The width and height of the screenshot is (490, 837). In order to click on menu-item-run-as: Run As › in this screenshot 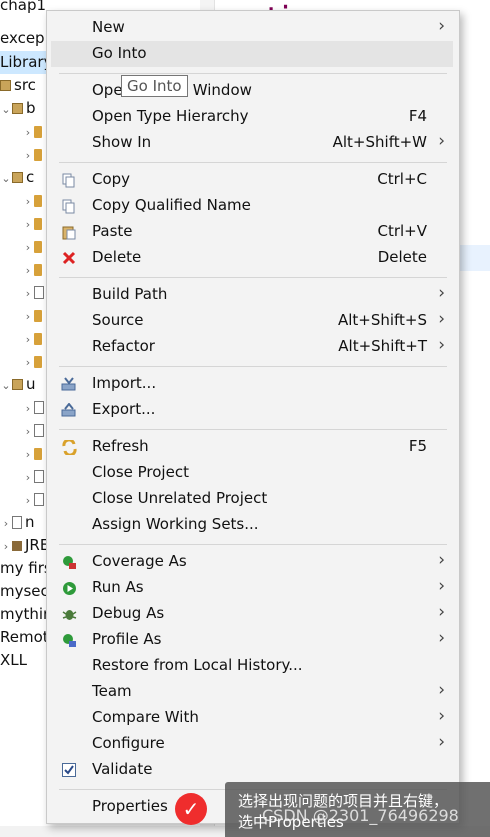, I will do `click(252, 588)`.